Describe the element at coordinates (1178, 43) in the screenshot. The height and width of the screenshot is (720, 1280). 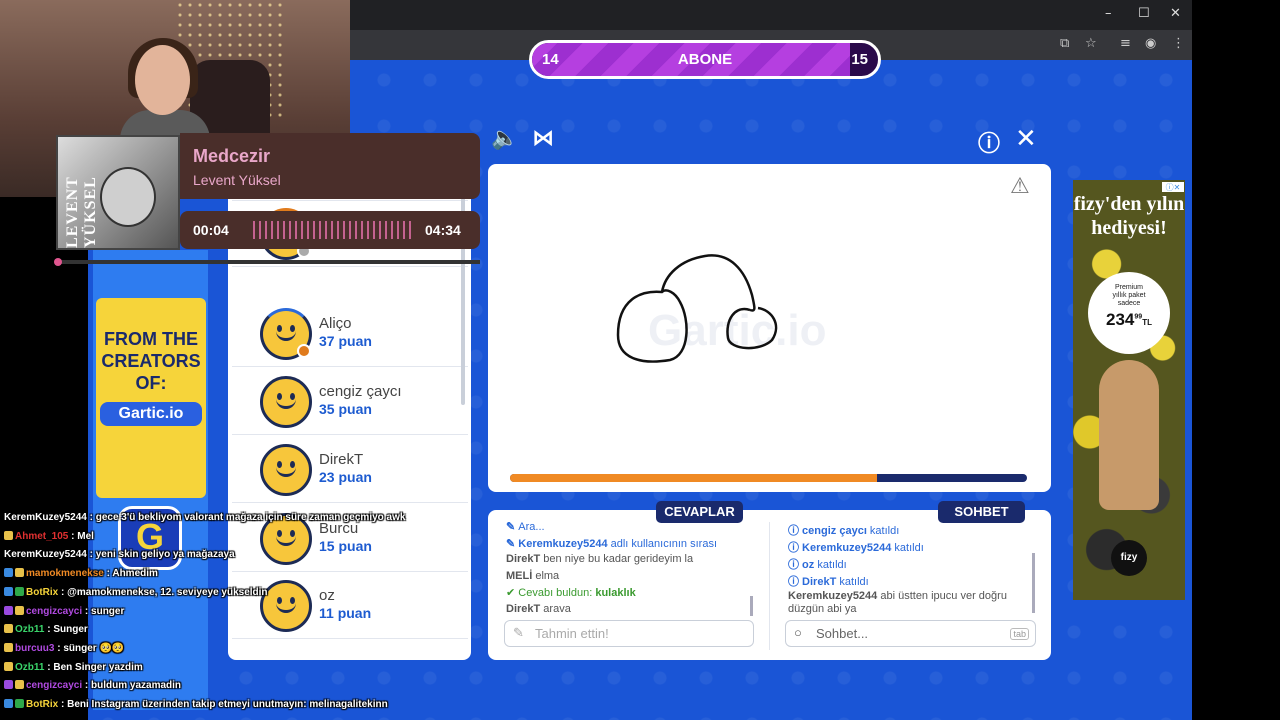
I see `menu-icon: ⋮` at that location.